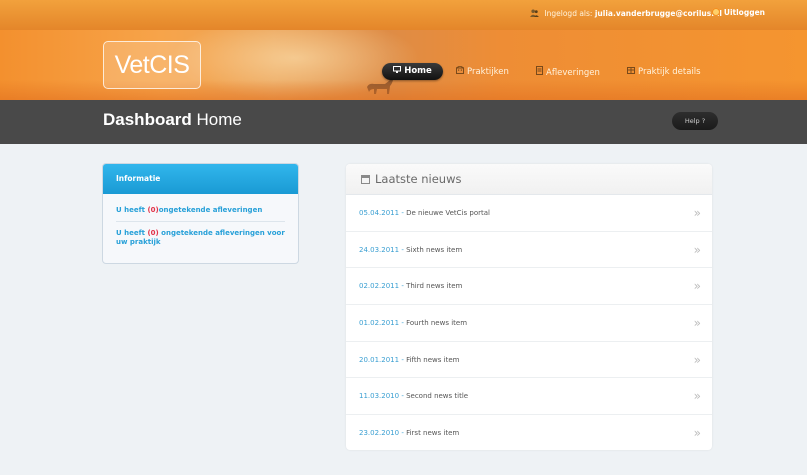 The image size is (807, 475). Describe the element at coordinates (200, 179) in the screenshot. I see `info-panel-heading: Informatie` at that location.